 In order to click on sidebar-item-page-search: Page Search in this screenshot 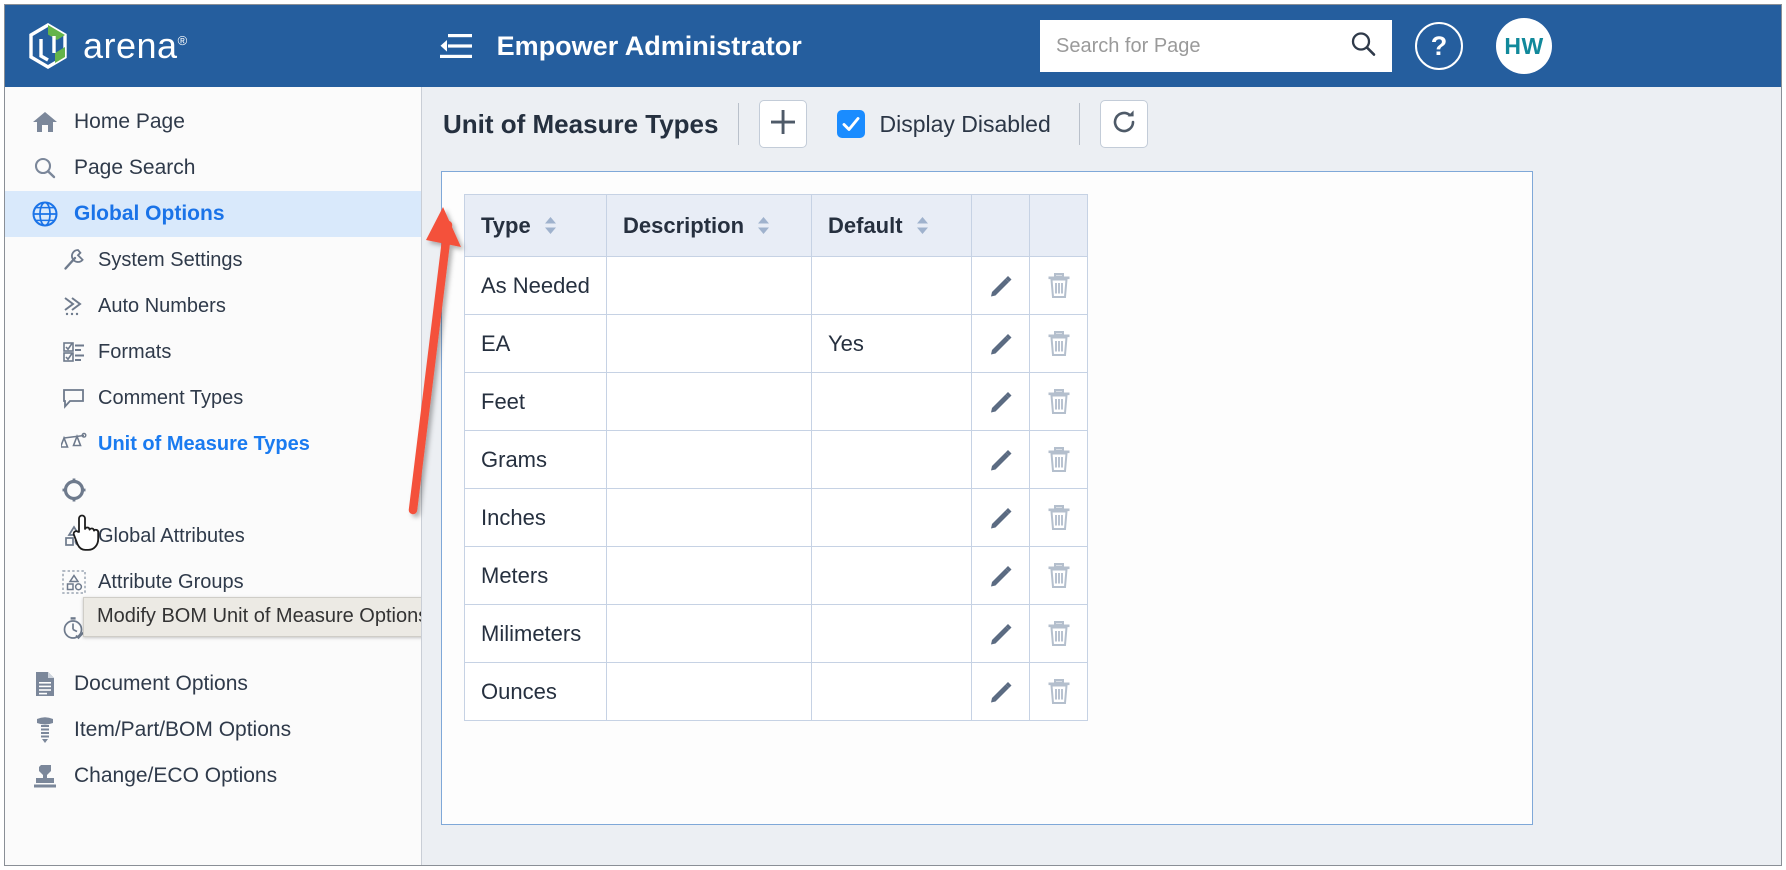, I will do `click(213, 168)`.